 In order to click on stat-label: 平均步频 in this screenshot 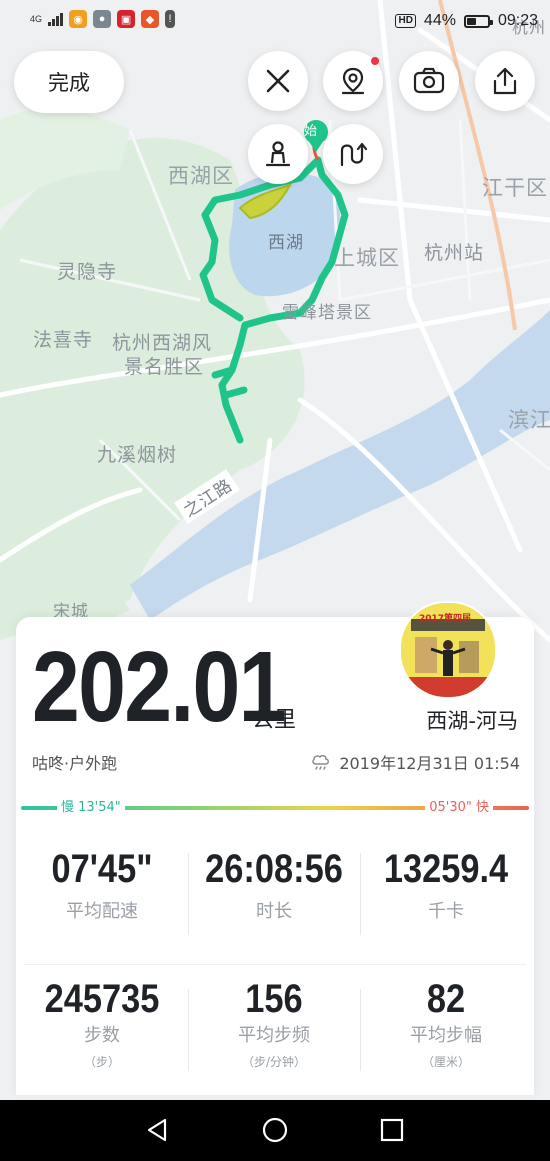, I will do `click(274, 1035)`.